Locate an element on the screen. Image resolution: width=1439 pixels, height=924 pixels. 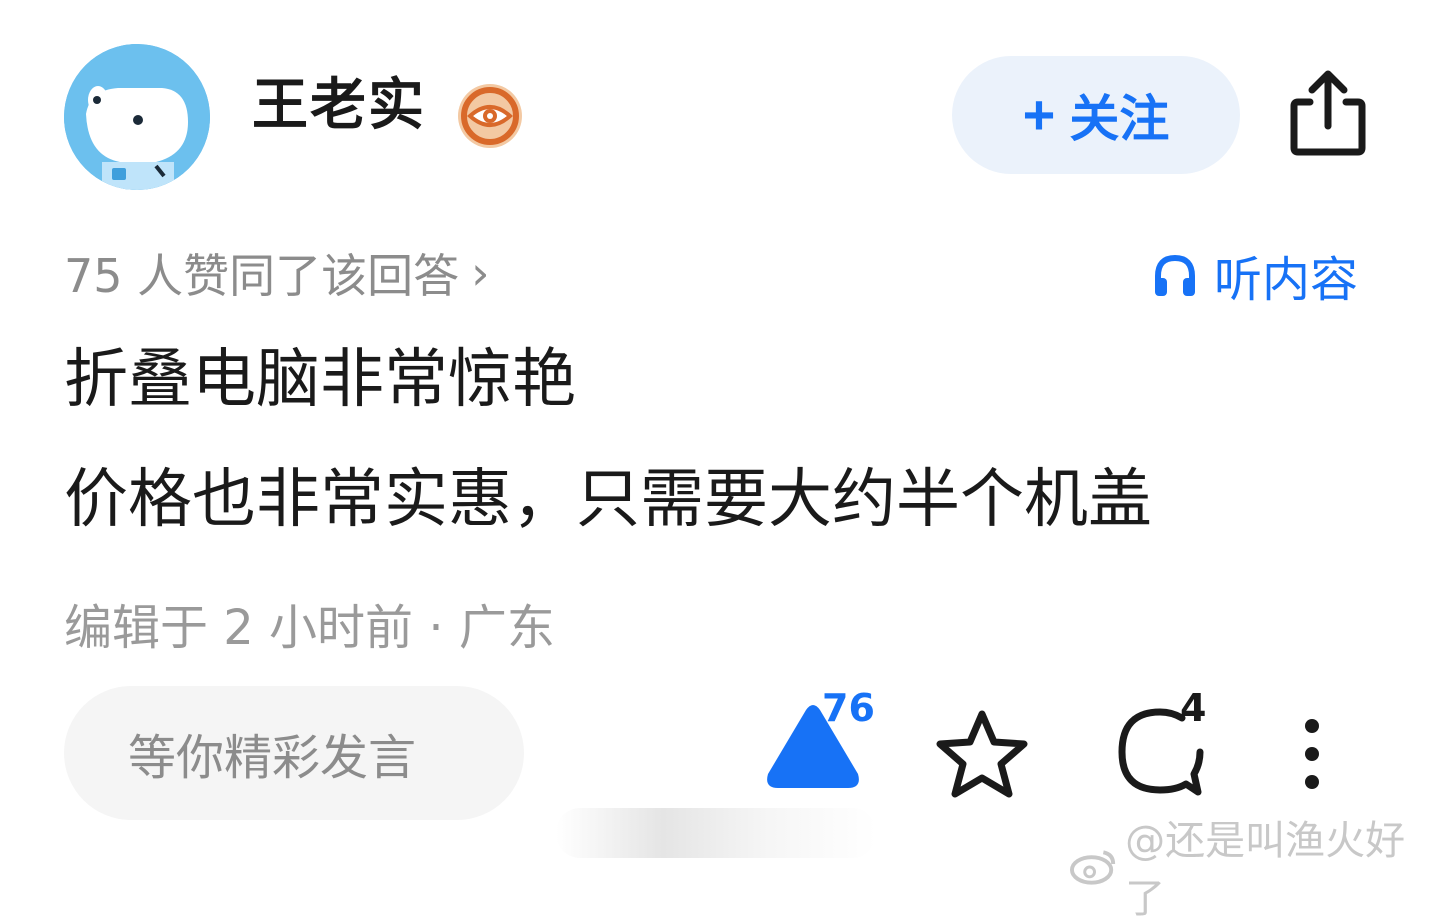
chevron-right-icon: › is located at coordinates (480, 273).